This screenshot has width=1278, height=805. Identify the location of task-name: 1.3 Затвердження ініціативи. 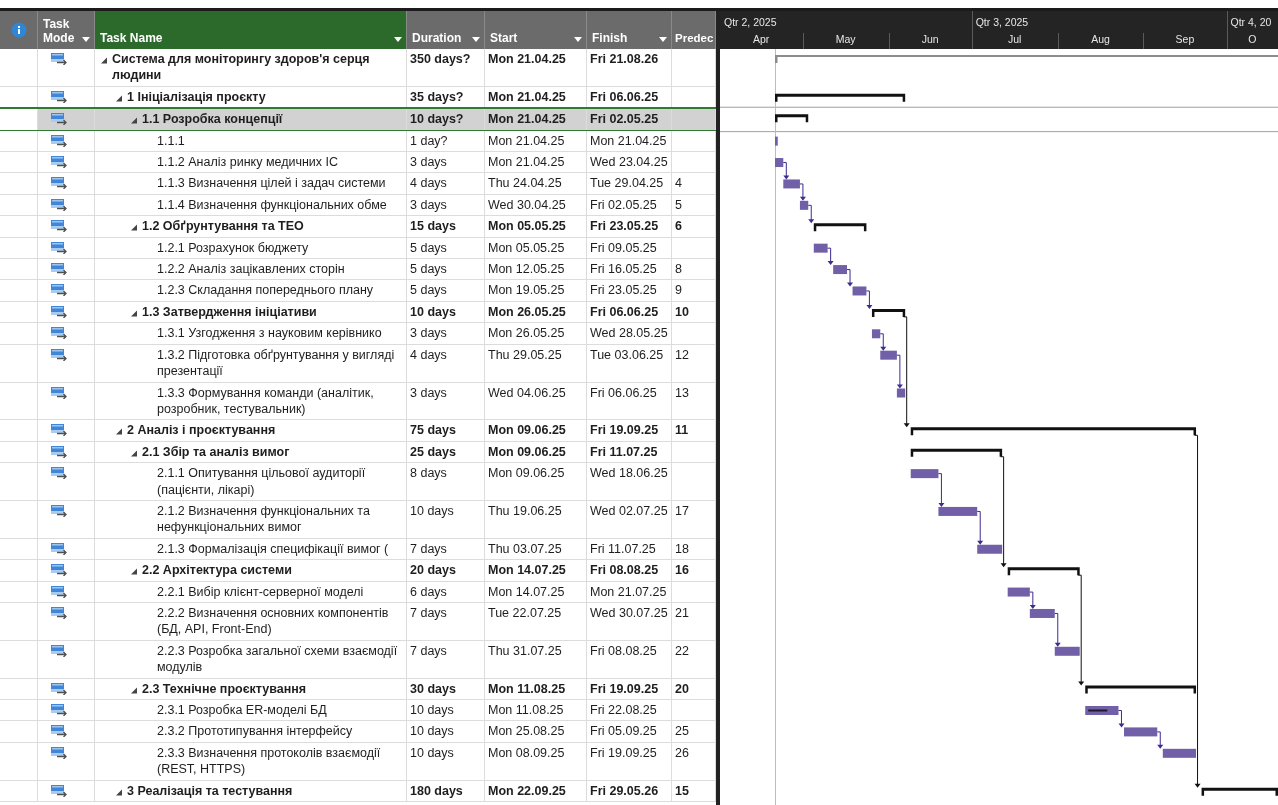
(229, 312).